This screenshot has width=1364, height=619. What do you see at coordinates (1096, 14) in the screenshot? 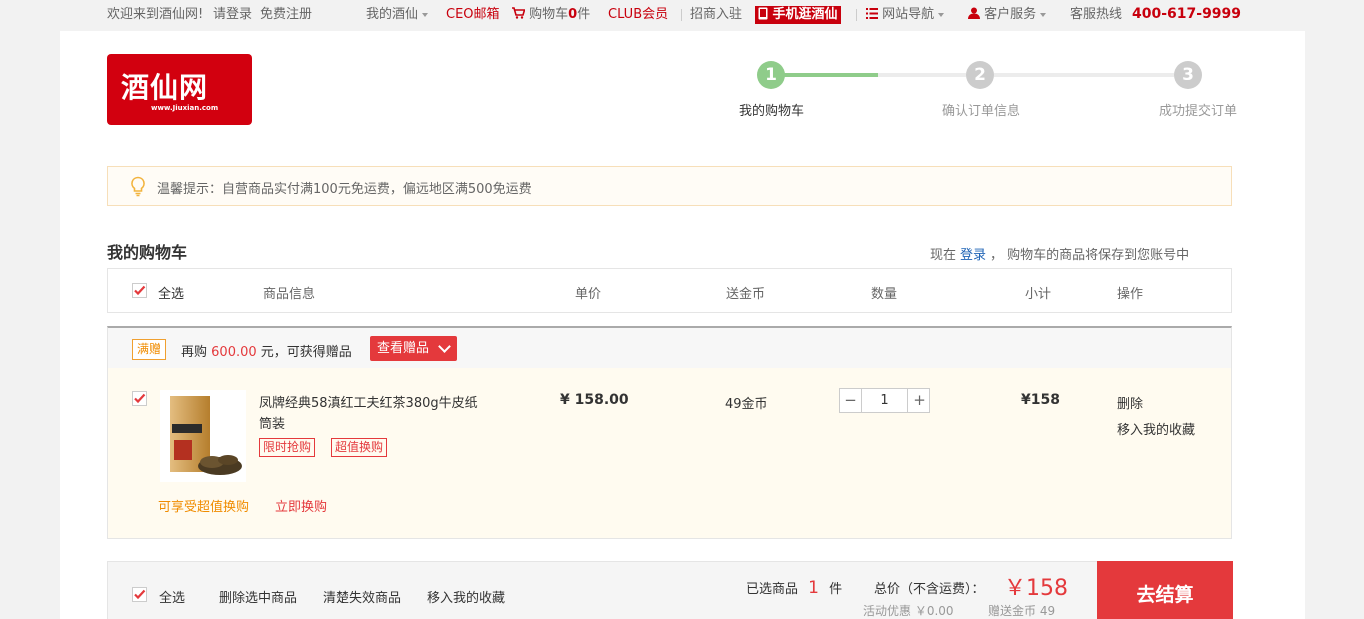
I see `hotline-label: 客服热线` at bounding box center [1096, 14].